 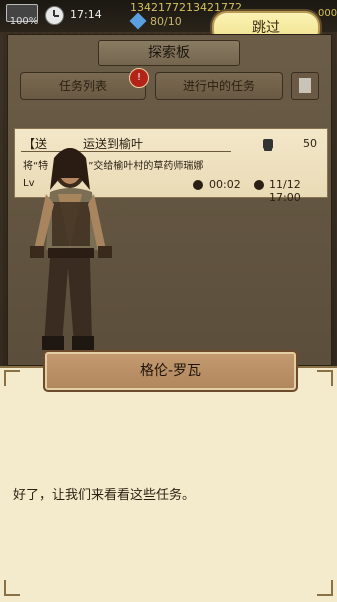 What do you see at coordinates (305, 86) in the screenshot?
I see `bookmark-icon` at bounding box center [305, 86].